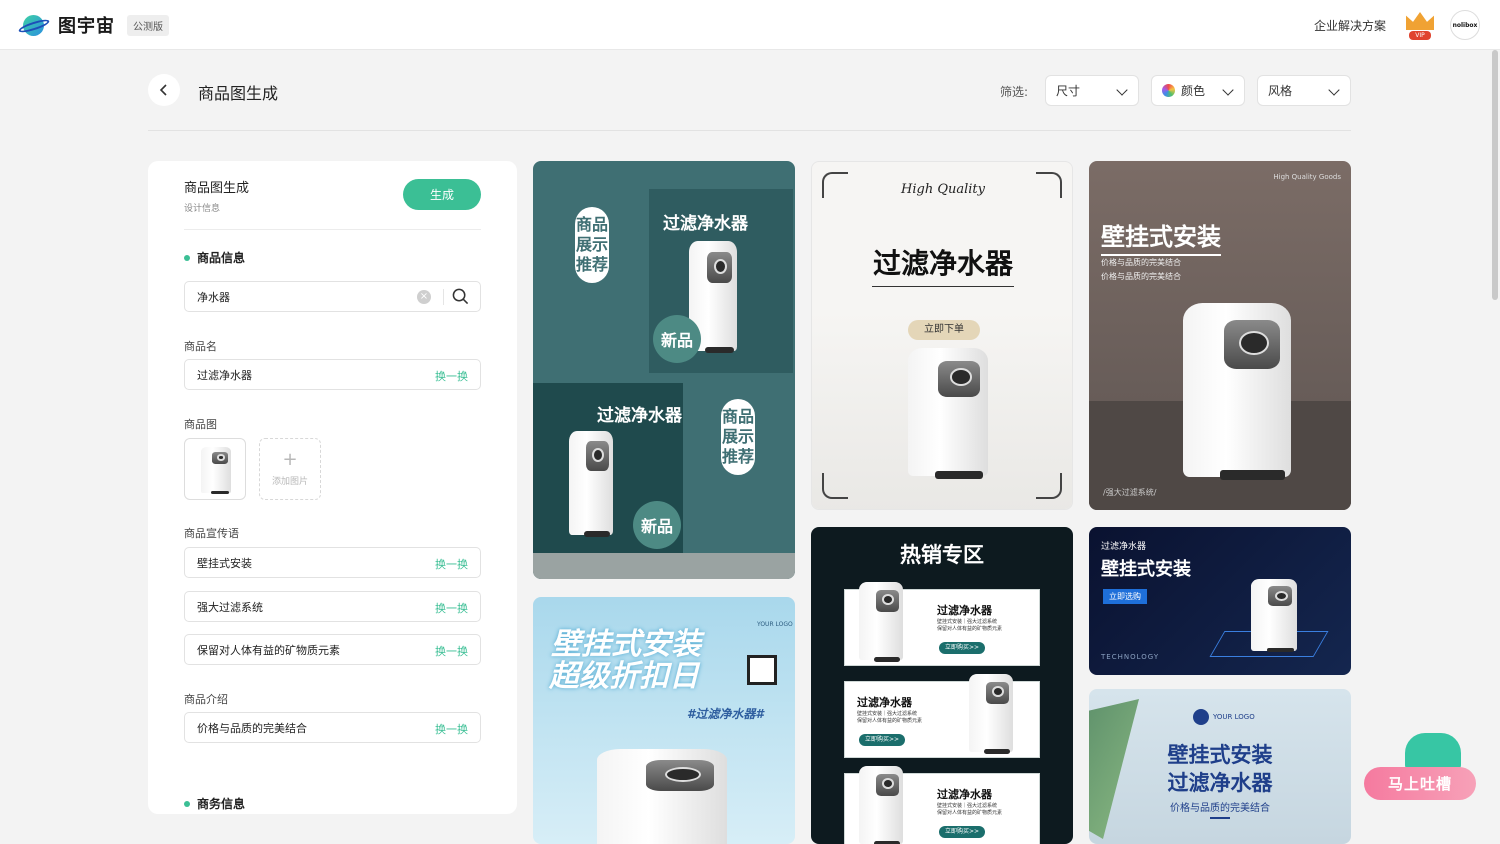 This screenshot has height=844, width=1500. Describe the element at coordinates (1220, 783) in the screenshot. I see `card7-line2: 过滤净水器` at that location.